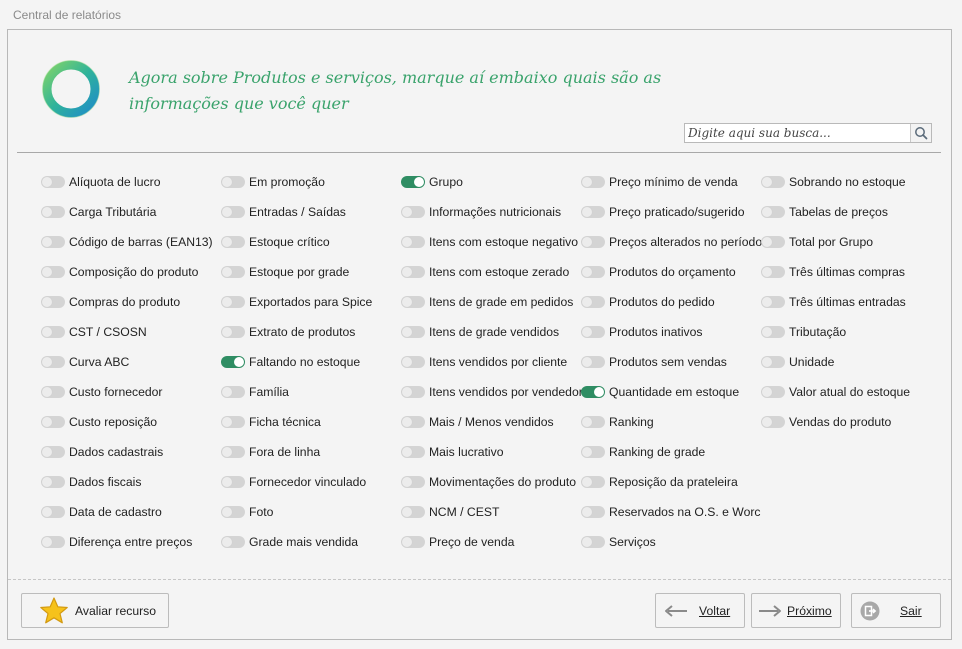 This screenshot has width=962, height=649. Describe the element at coordinates (850, 182) in the screenshot. I see `option-item: Sobrando no estoque` at that location.